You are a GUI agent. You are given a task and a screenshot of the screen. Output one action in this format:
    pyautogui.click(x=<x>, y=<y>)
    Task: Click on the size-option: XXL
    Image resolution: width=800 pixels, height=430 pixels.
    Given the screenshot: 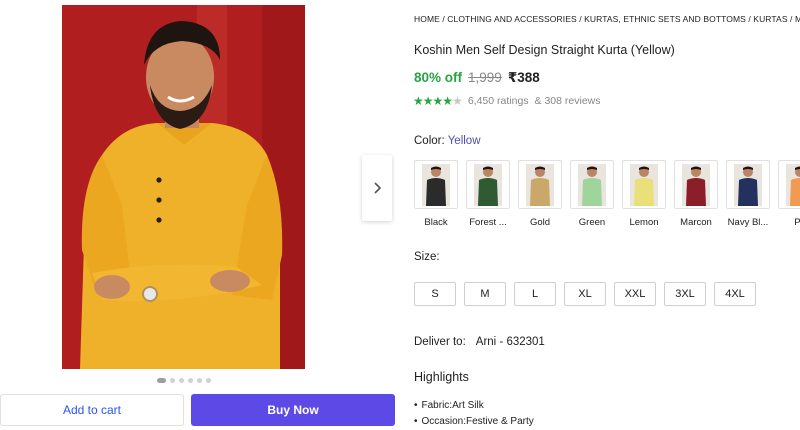 What is the action you would take?
    pyautogui.click(x=635, y=294)
    